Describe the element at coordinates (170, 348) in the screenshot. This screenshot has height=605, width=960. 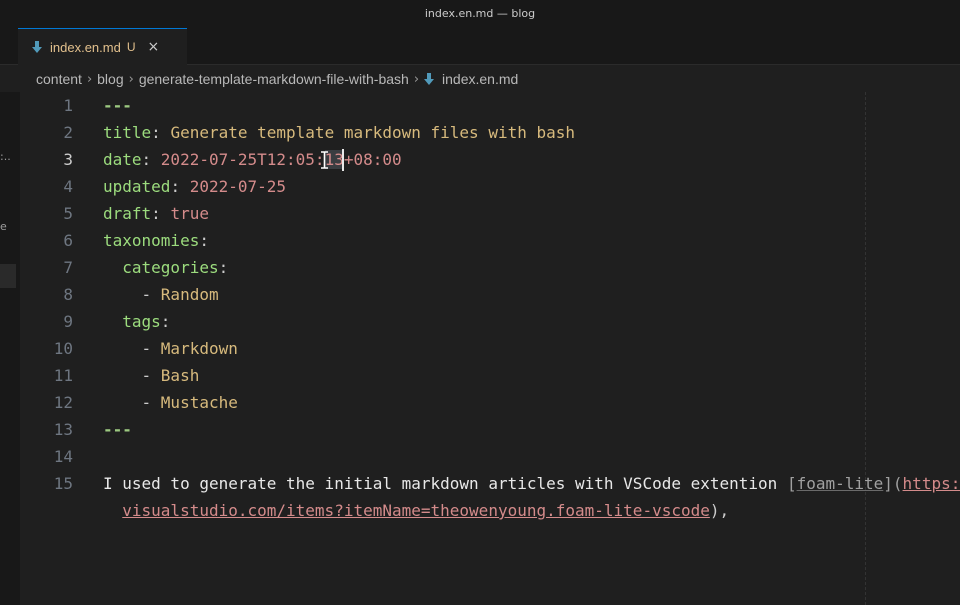
I see `line-content: - Markdown` at that location.